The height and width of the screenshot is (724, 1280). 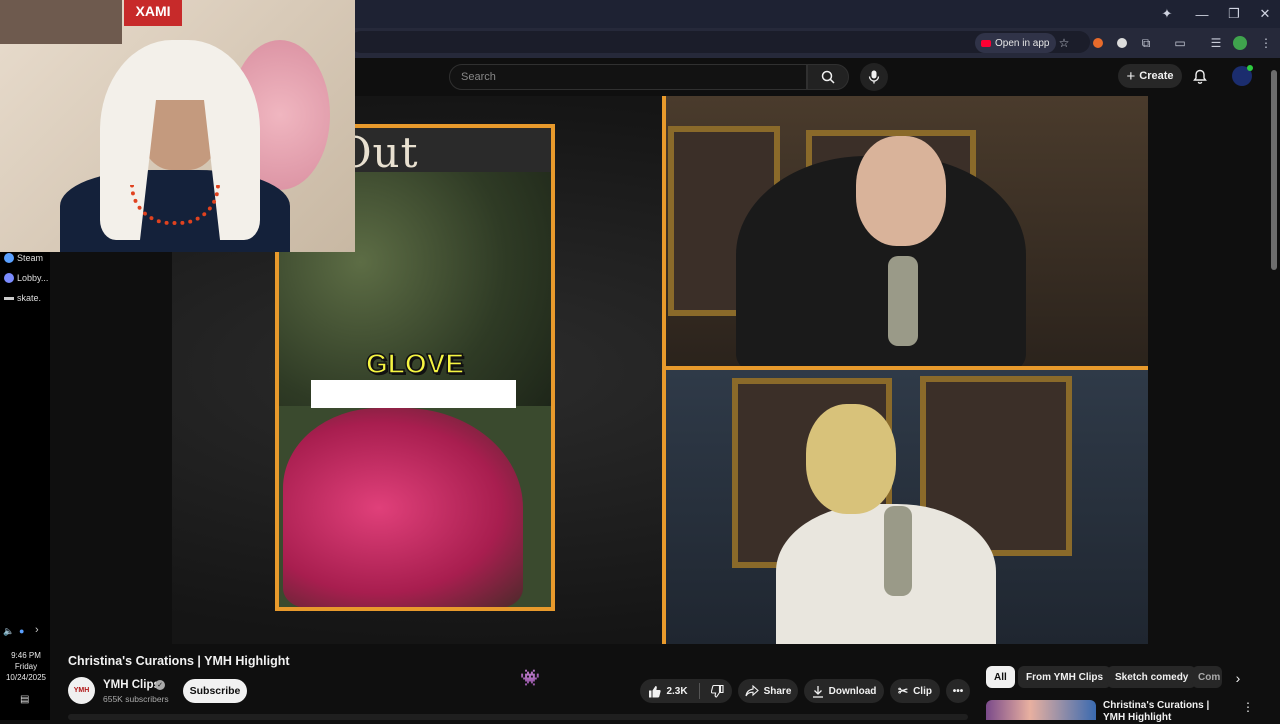 What do you see at coordinates (24, 699) in the screenshot?
I see `notification-center-icon: ▤` at bounding box center [24, 699].